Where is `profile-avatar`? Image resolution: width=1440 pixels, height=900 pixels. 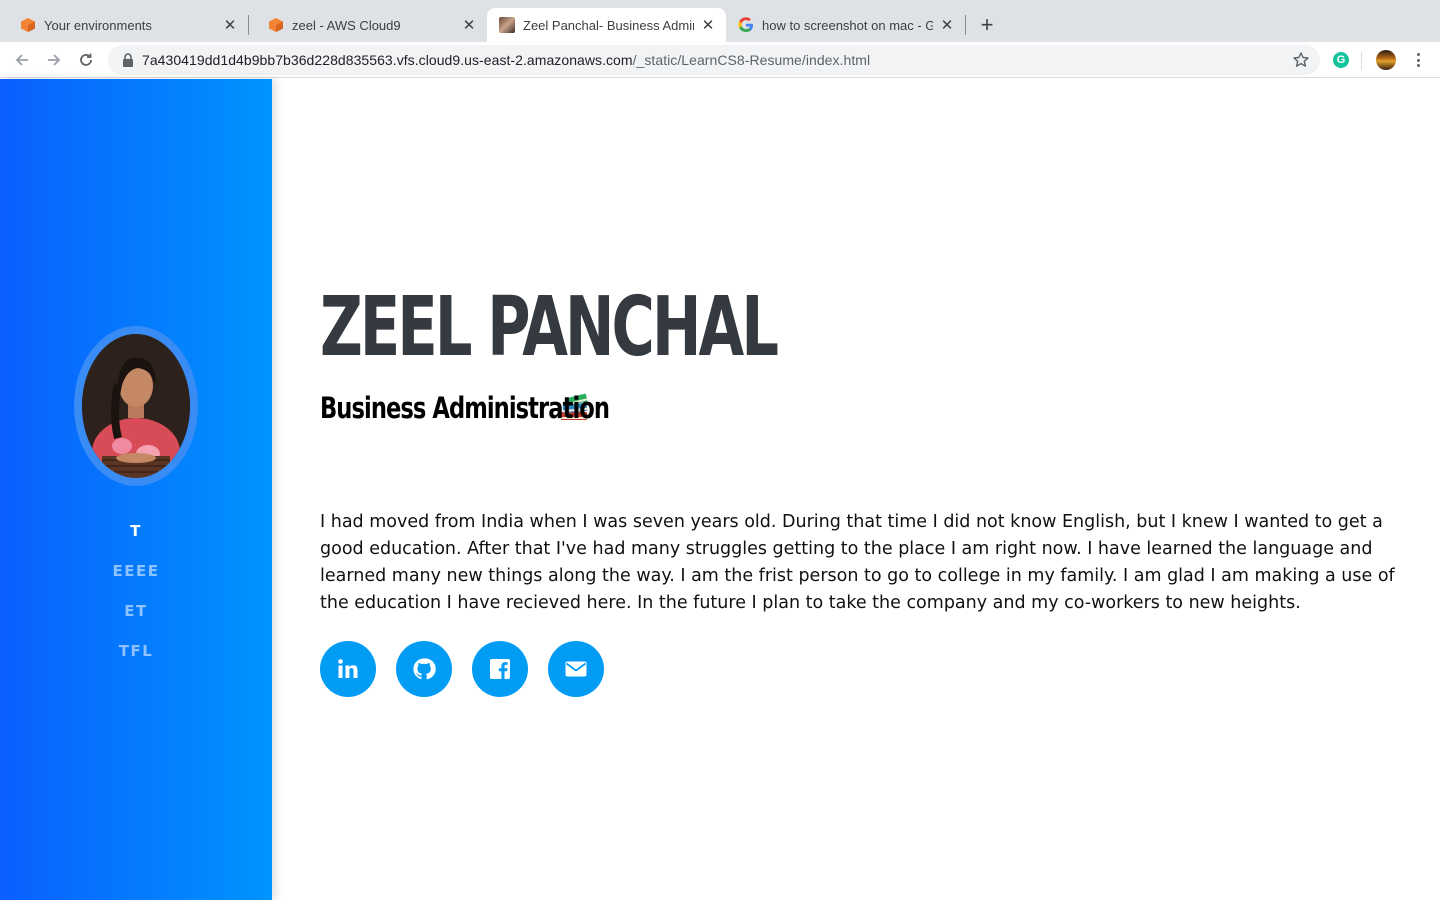 profile-avatar is located at coordinates (1386, 60).